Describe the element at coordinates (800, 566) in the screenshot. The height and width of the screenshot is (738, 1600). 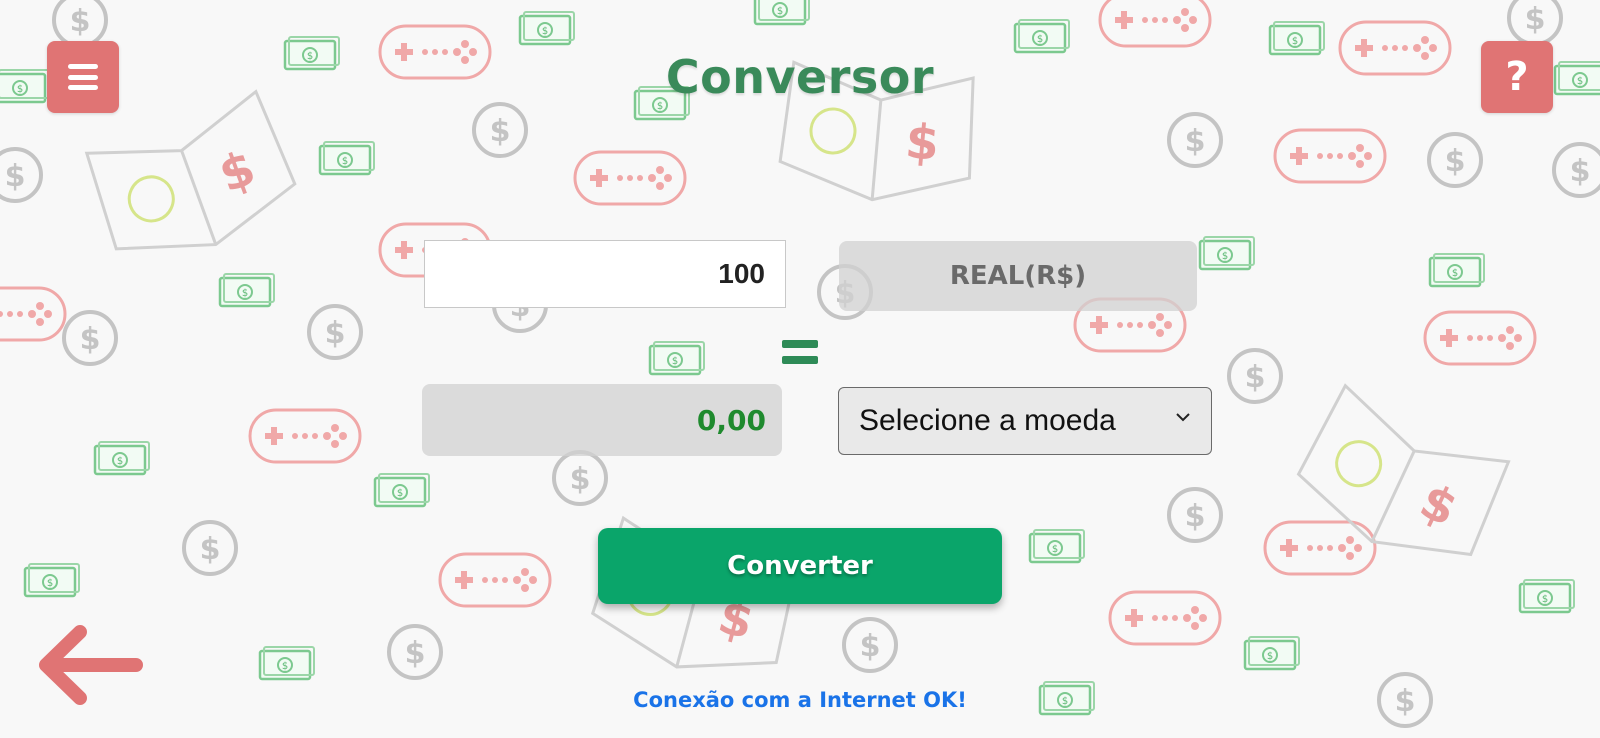
I see `convert-button: Converter` at that location.